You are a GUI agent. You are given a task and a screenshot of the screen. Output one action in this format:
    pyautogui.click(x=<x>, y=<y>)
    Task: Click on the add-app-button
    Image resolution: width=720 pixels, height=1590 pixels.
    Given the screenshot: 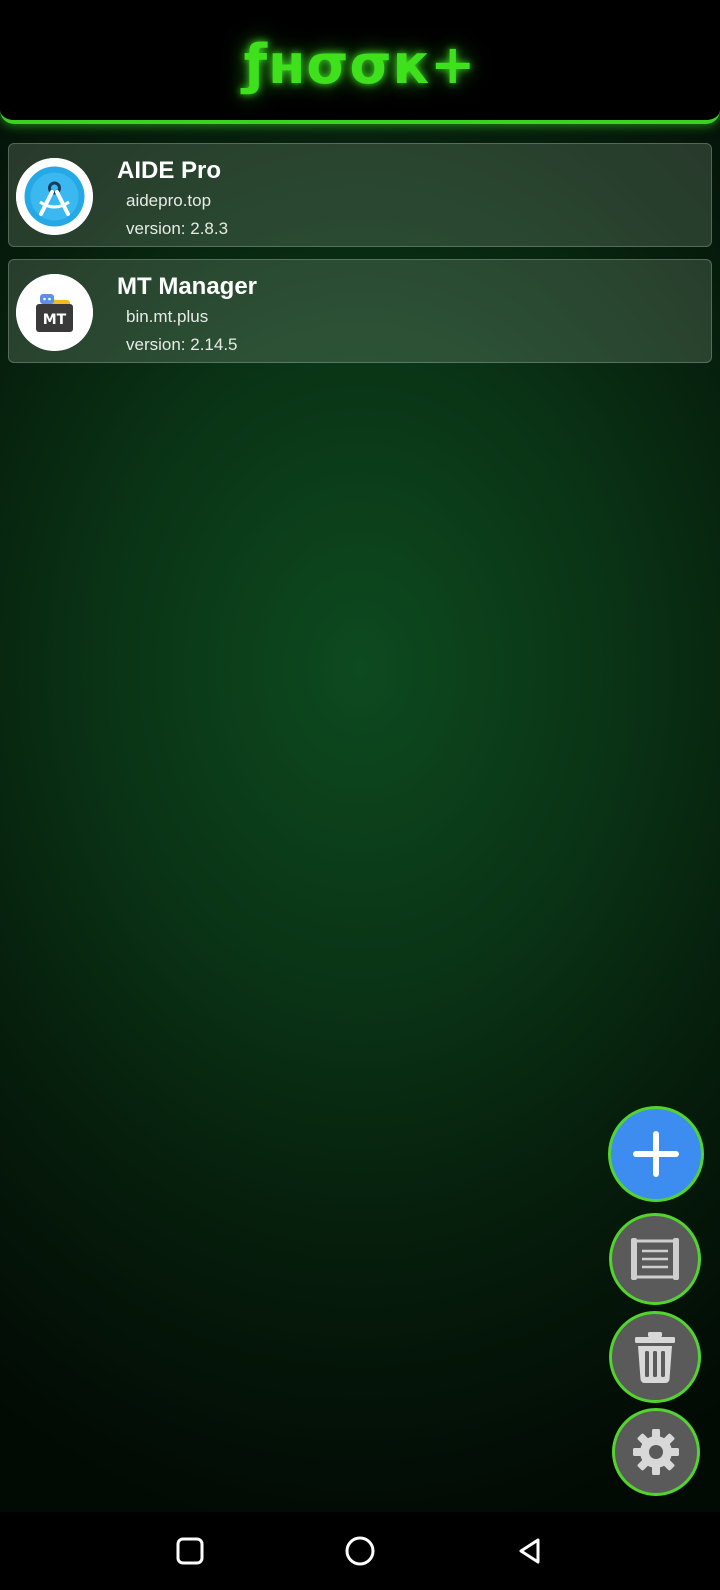 What is the action you would take?
    pyautogui.click(x=656, y=1154)
    